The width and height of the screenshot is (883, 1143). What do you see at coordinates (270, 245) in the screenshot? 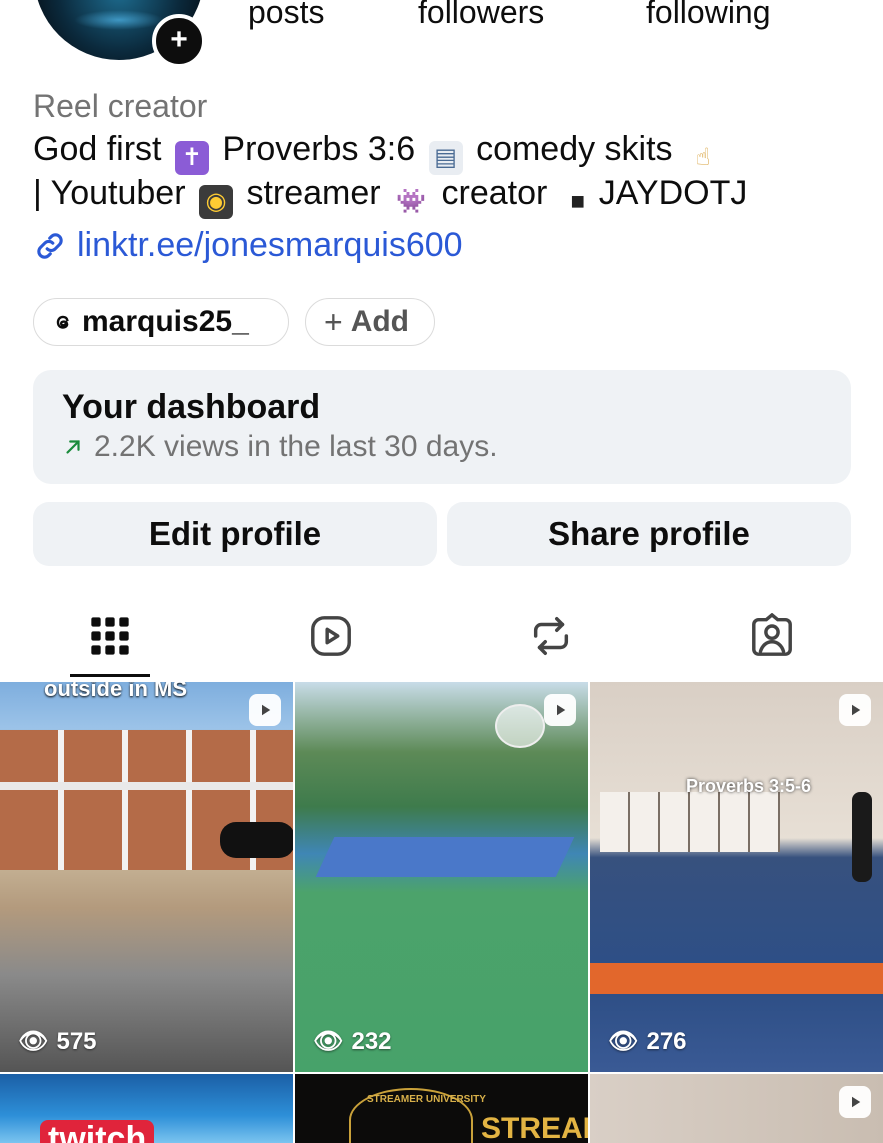
I see `link-text: linktr.ee/jonesmarquis600` at bounding box center [270, 245].